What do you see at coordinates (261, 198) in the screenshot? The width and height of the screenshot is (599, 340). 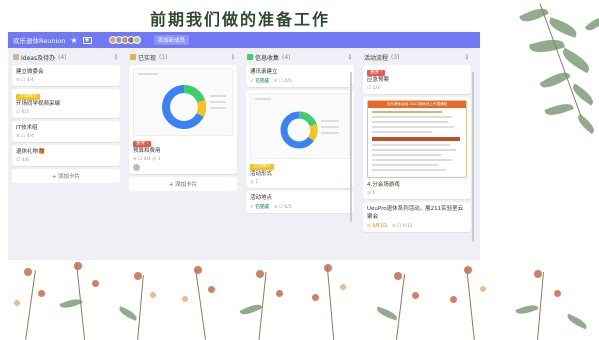 I see `card-title: 活动地点` at bounding box center [261, 198].